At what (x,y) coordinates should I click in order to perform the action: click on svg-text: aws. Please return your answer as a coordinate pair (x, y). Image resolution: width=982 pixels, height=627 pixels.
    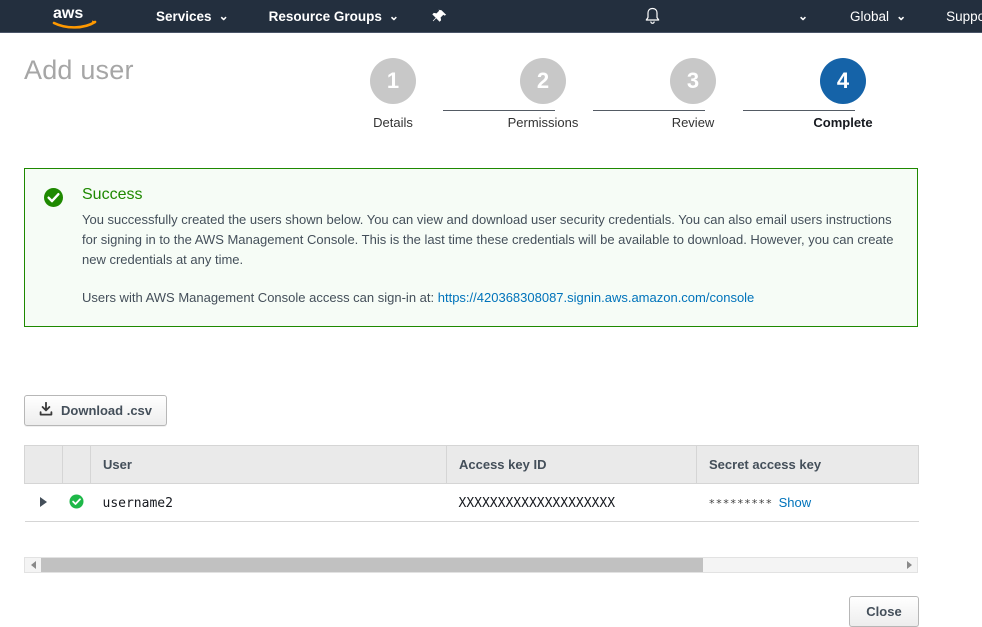
    Looking at the image, I should click on (68, 13).